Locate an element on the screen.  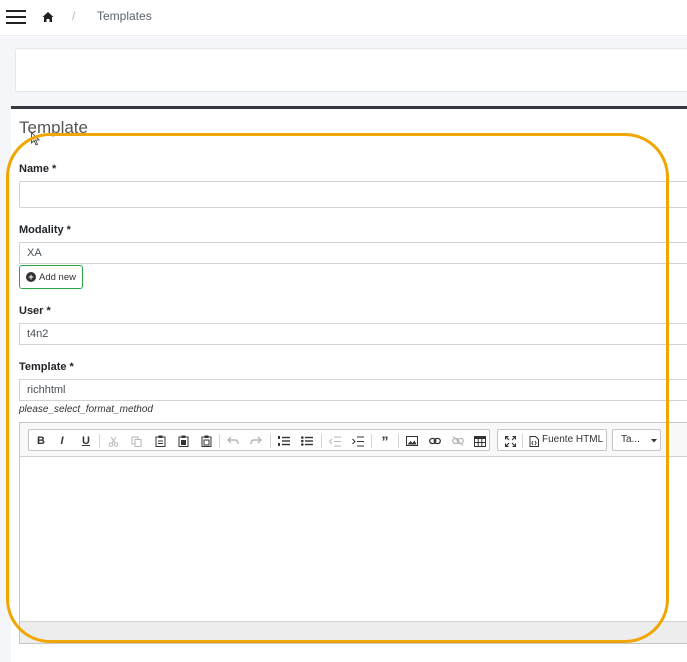
increase-indent-icon is located at coordinates (358, 441).